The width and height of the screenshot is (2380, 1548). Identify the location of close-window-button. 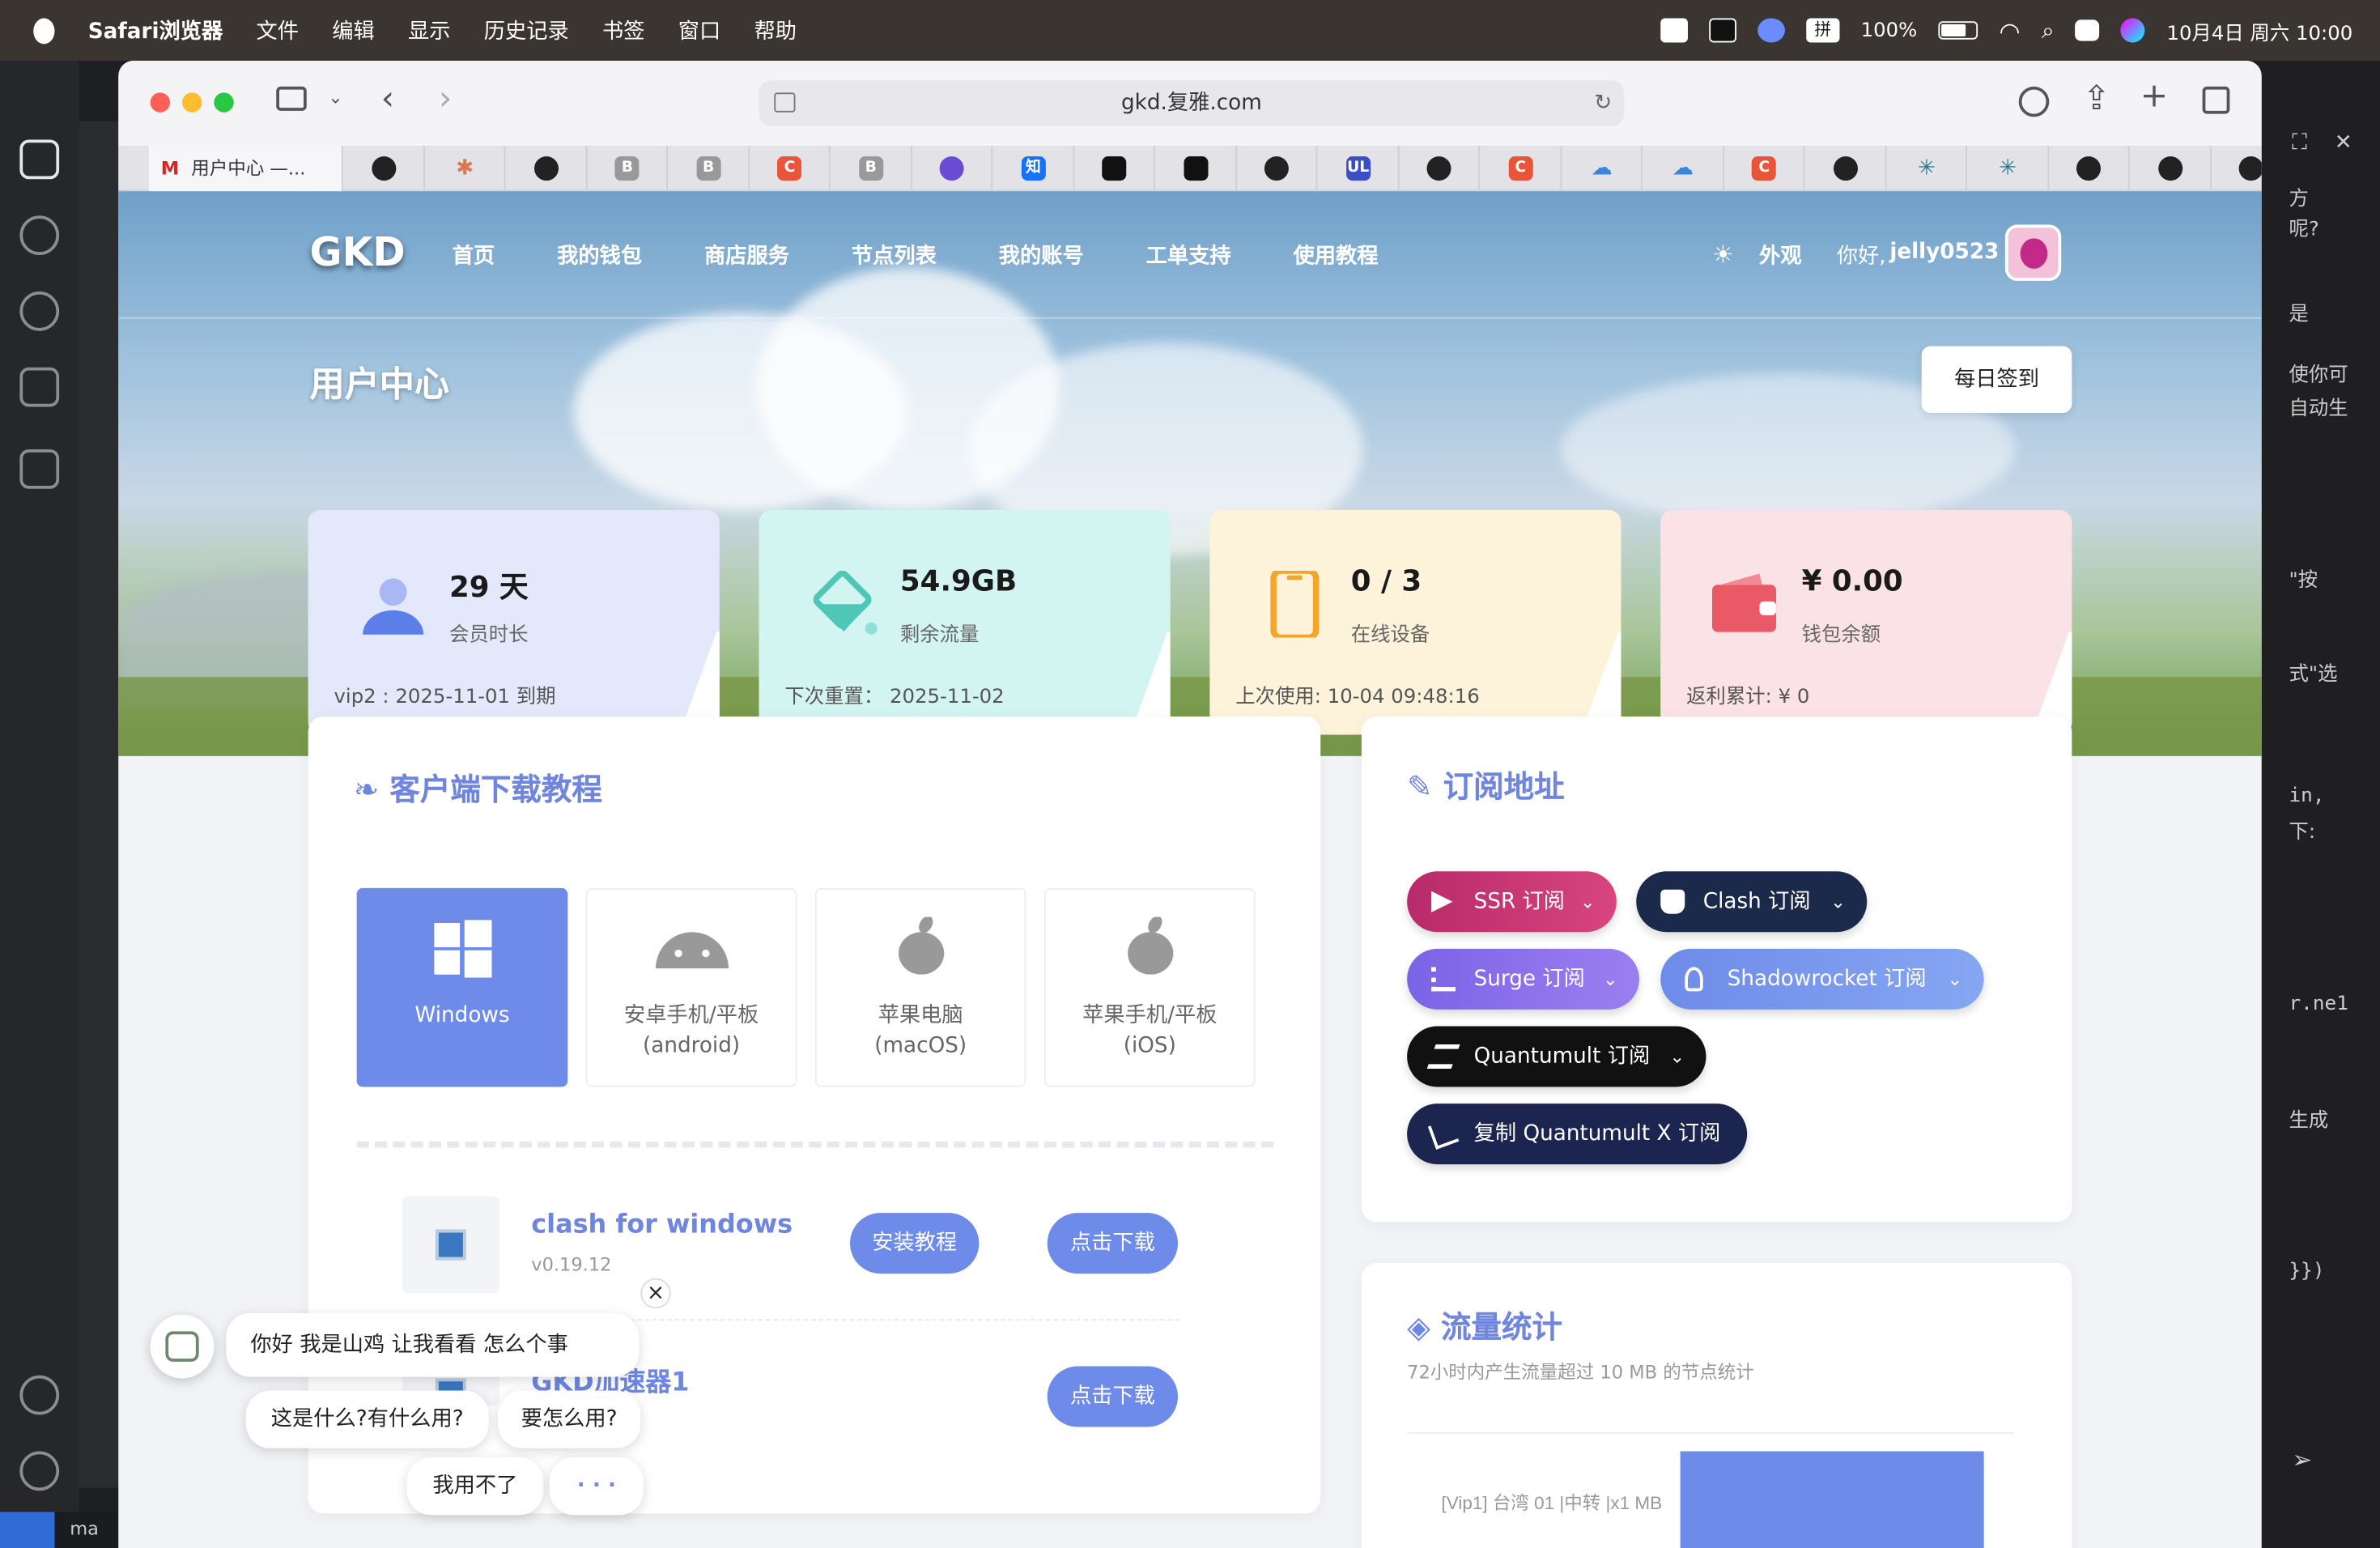
(160, 103).